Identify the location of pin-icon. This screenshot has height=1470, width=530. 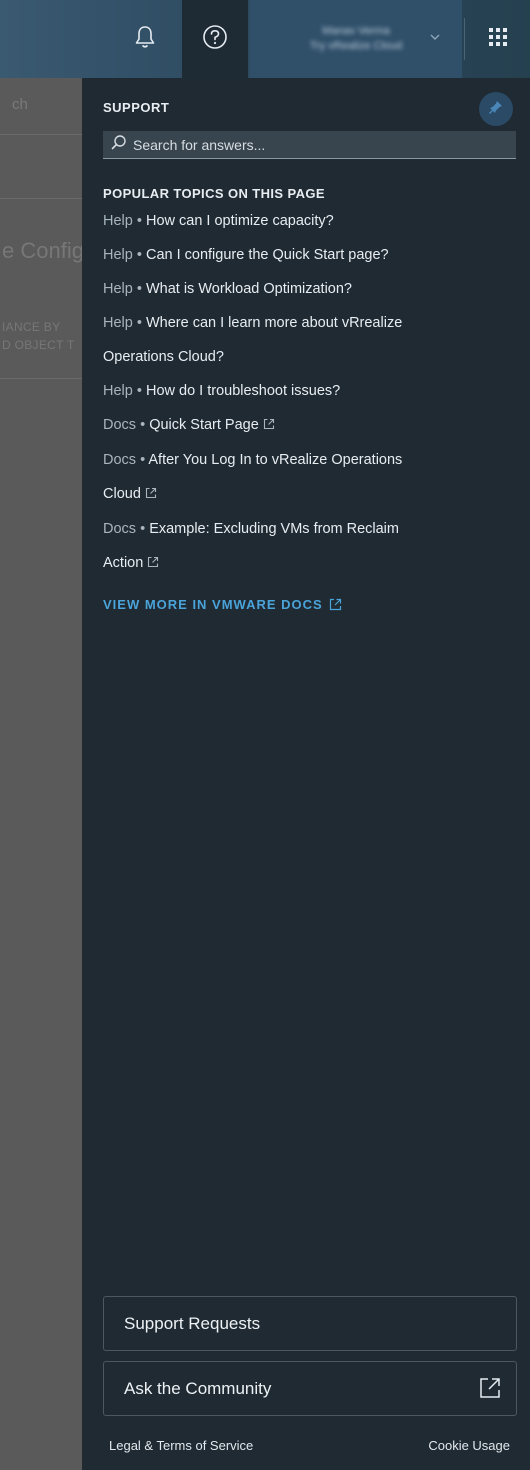
(496, 109).